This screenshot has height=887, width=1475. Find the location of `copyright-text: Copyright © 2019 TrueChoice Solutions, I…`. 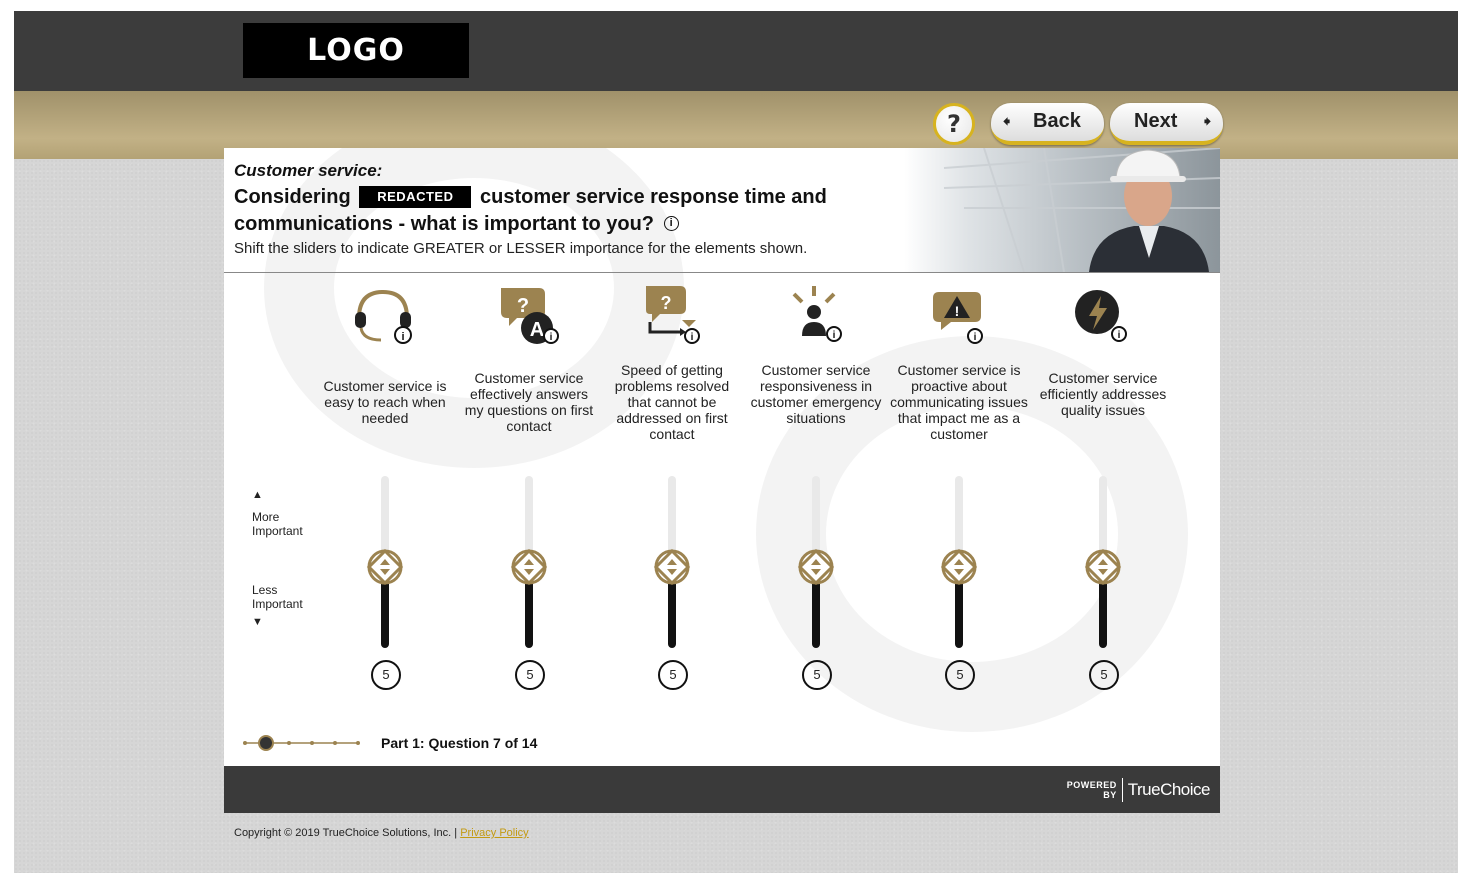

copyright-text: Copyright © 2019 TrueChoice Solutions, I… is located at coordinates (381, 833).